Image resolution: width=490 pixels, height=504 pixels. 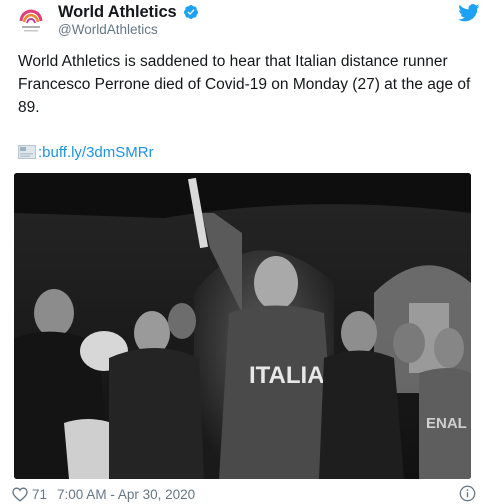 I want to click on author-name-row: World Athletics, so click(x=128, y=12).